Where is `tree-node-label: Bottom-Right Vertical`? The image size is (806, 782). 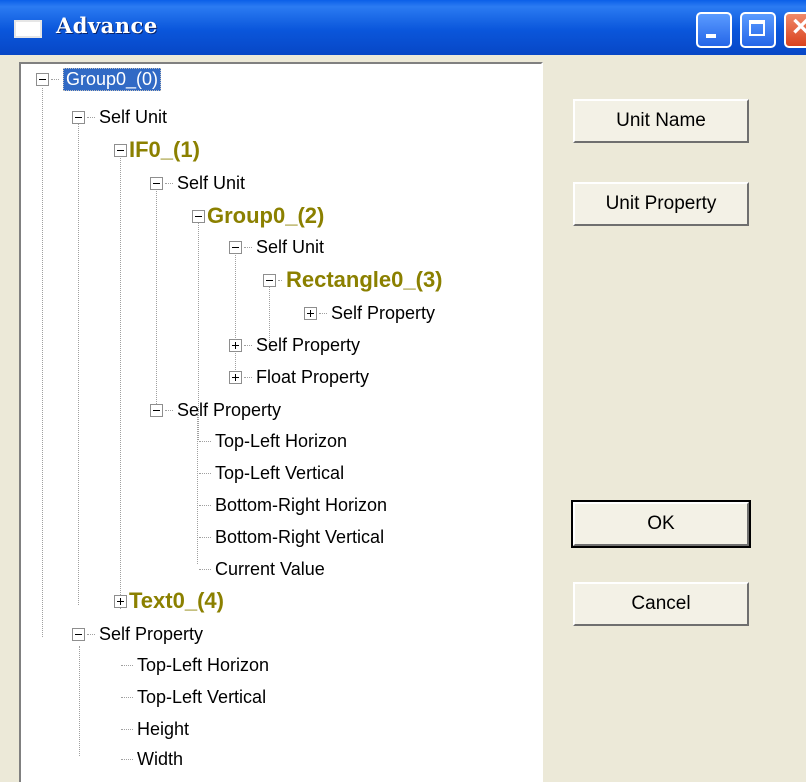
tree-node-label: Bottom-Right Vertical is located at coordinates (300, 536).